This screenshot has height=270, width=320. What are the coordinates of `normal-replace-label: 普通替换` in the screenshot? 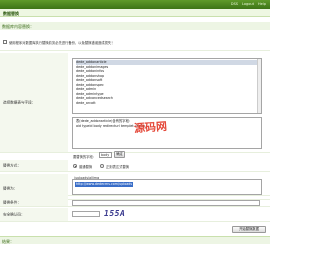 It's located at (86, 167).